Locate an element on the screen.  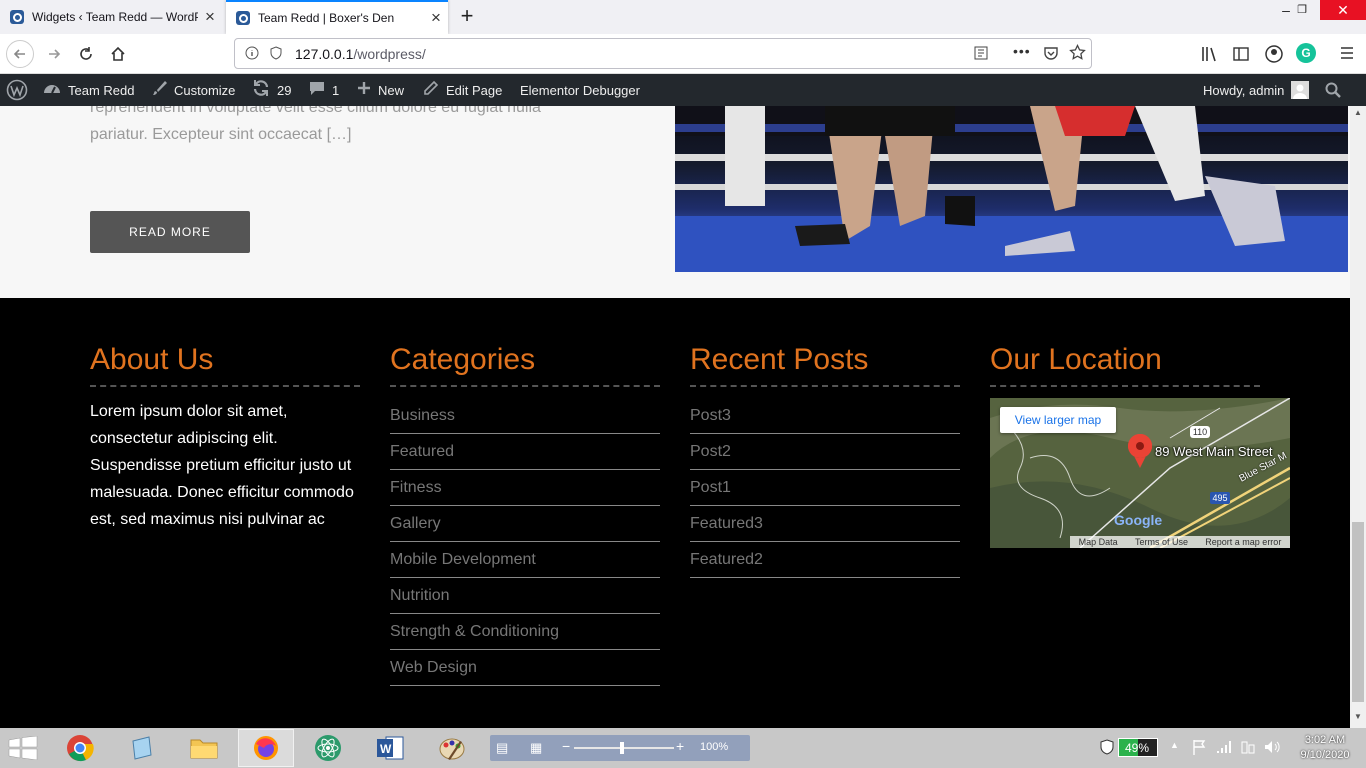
word-zoom-bar: ▤ ▦ − + 100% is located at coordinates (620, 748).